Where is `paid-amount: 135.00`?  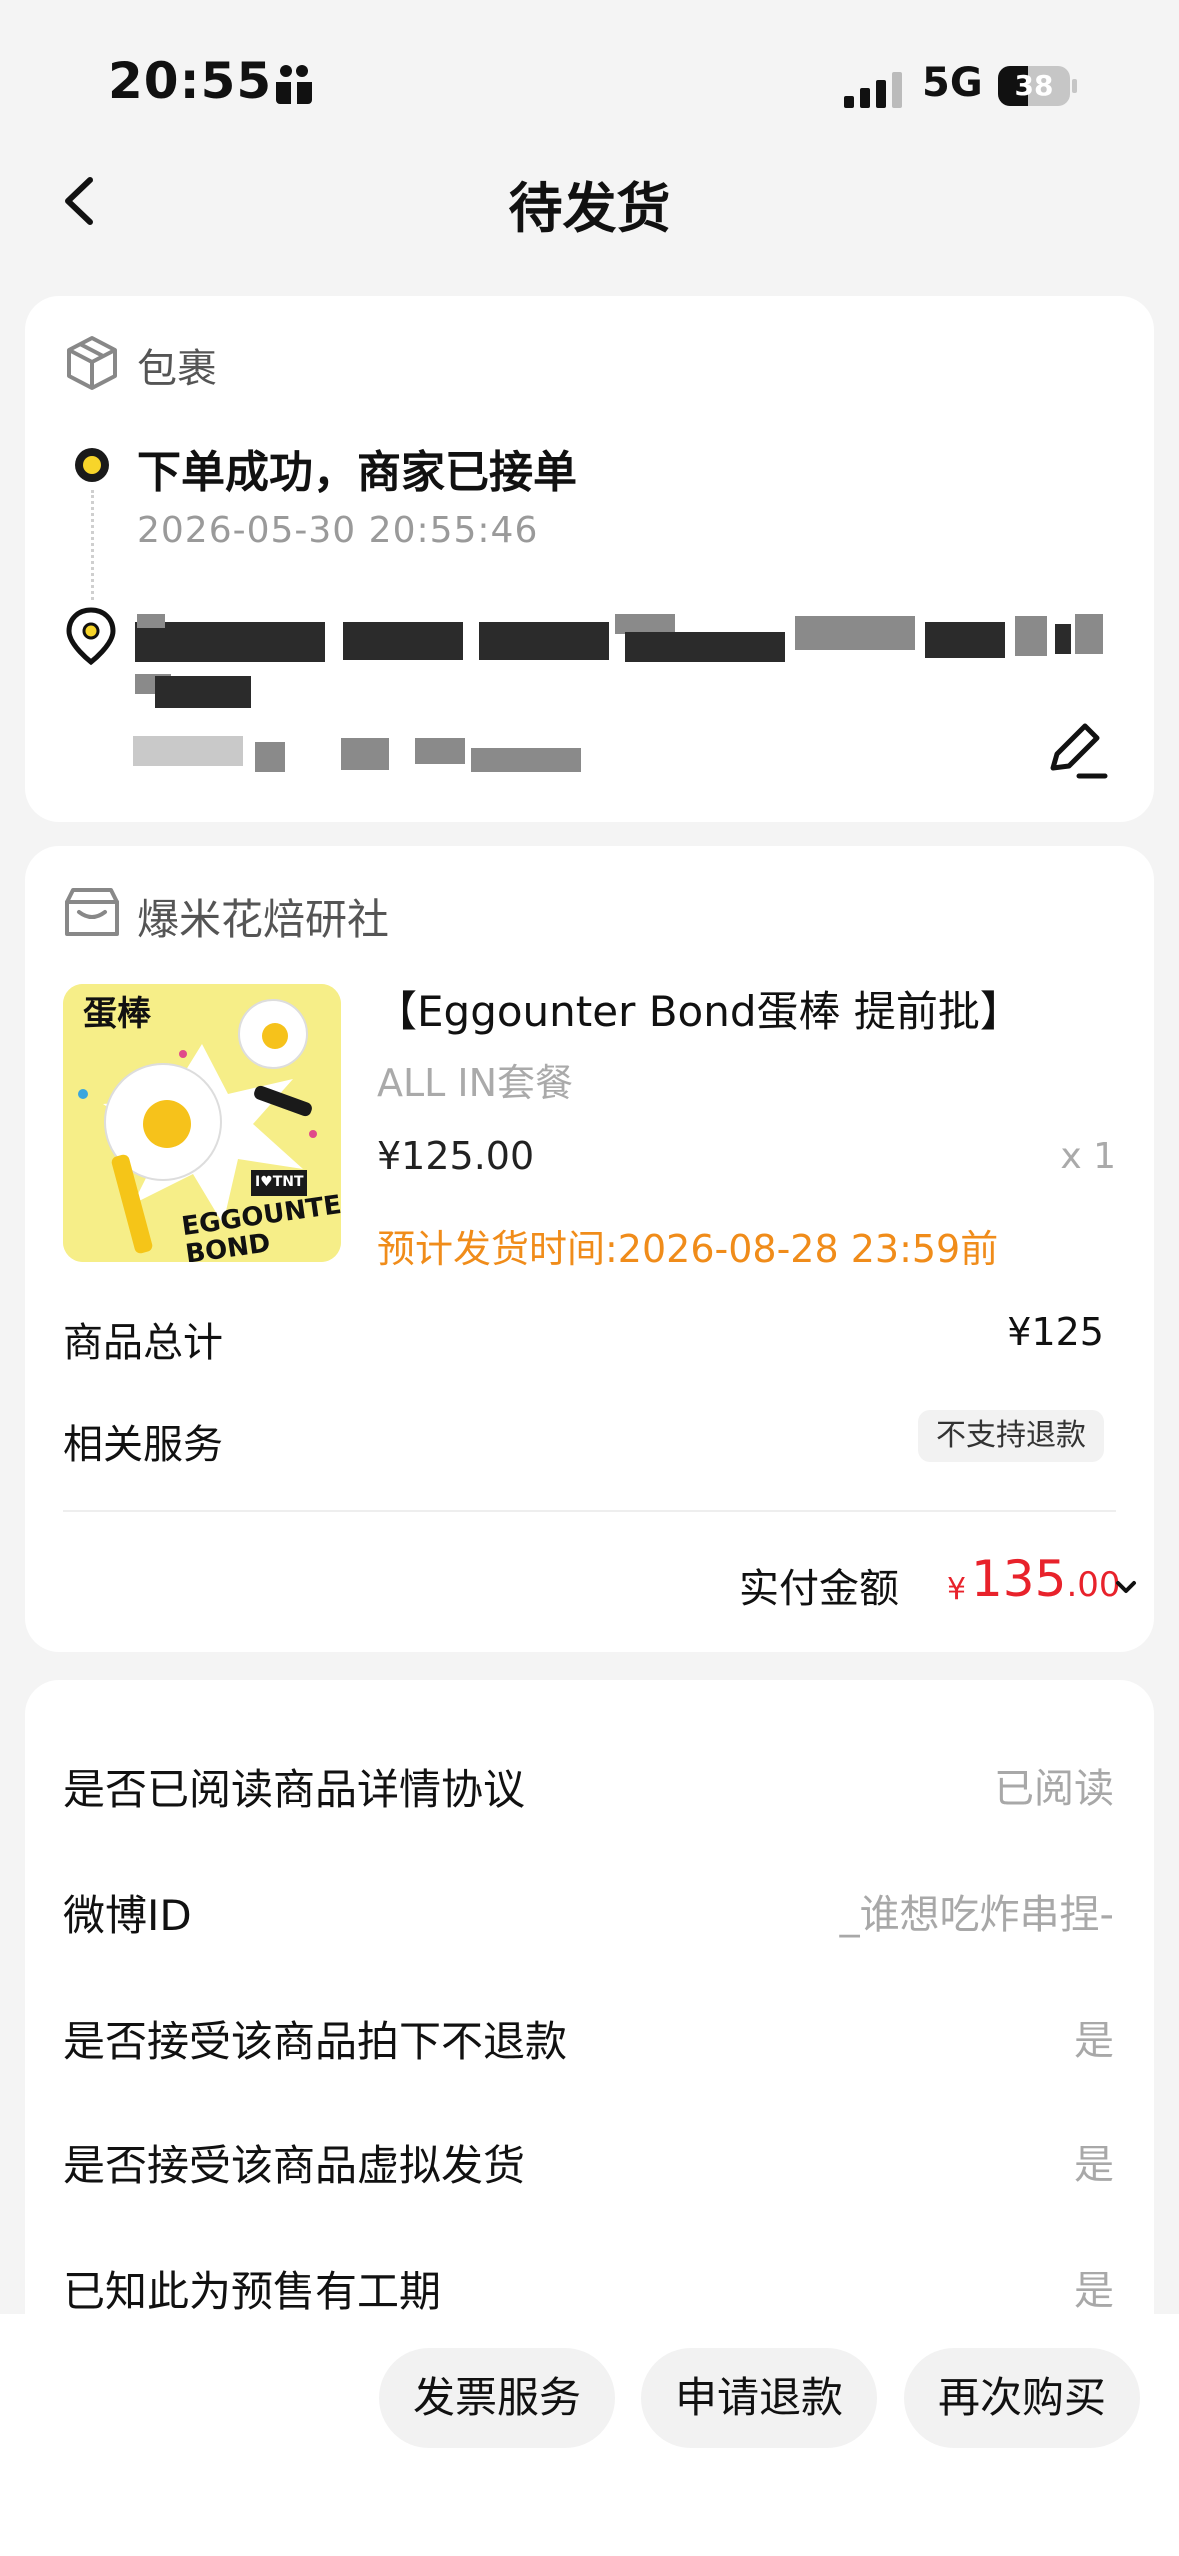
paid-amount: 135.00 is located at coordinates (1046, 1579).